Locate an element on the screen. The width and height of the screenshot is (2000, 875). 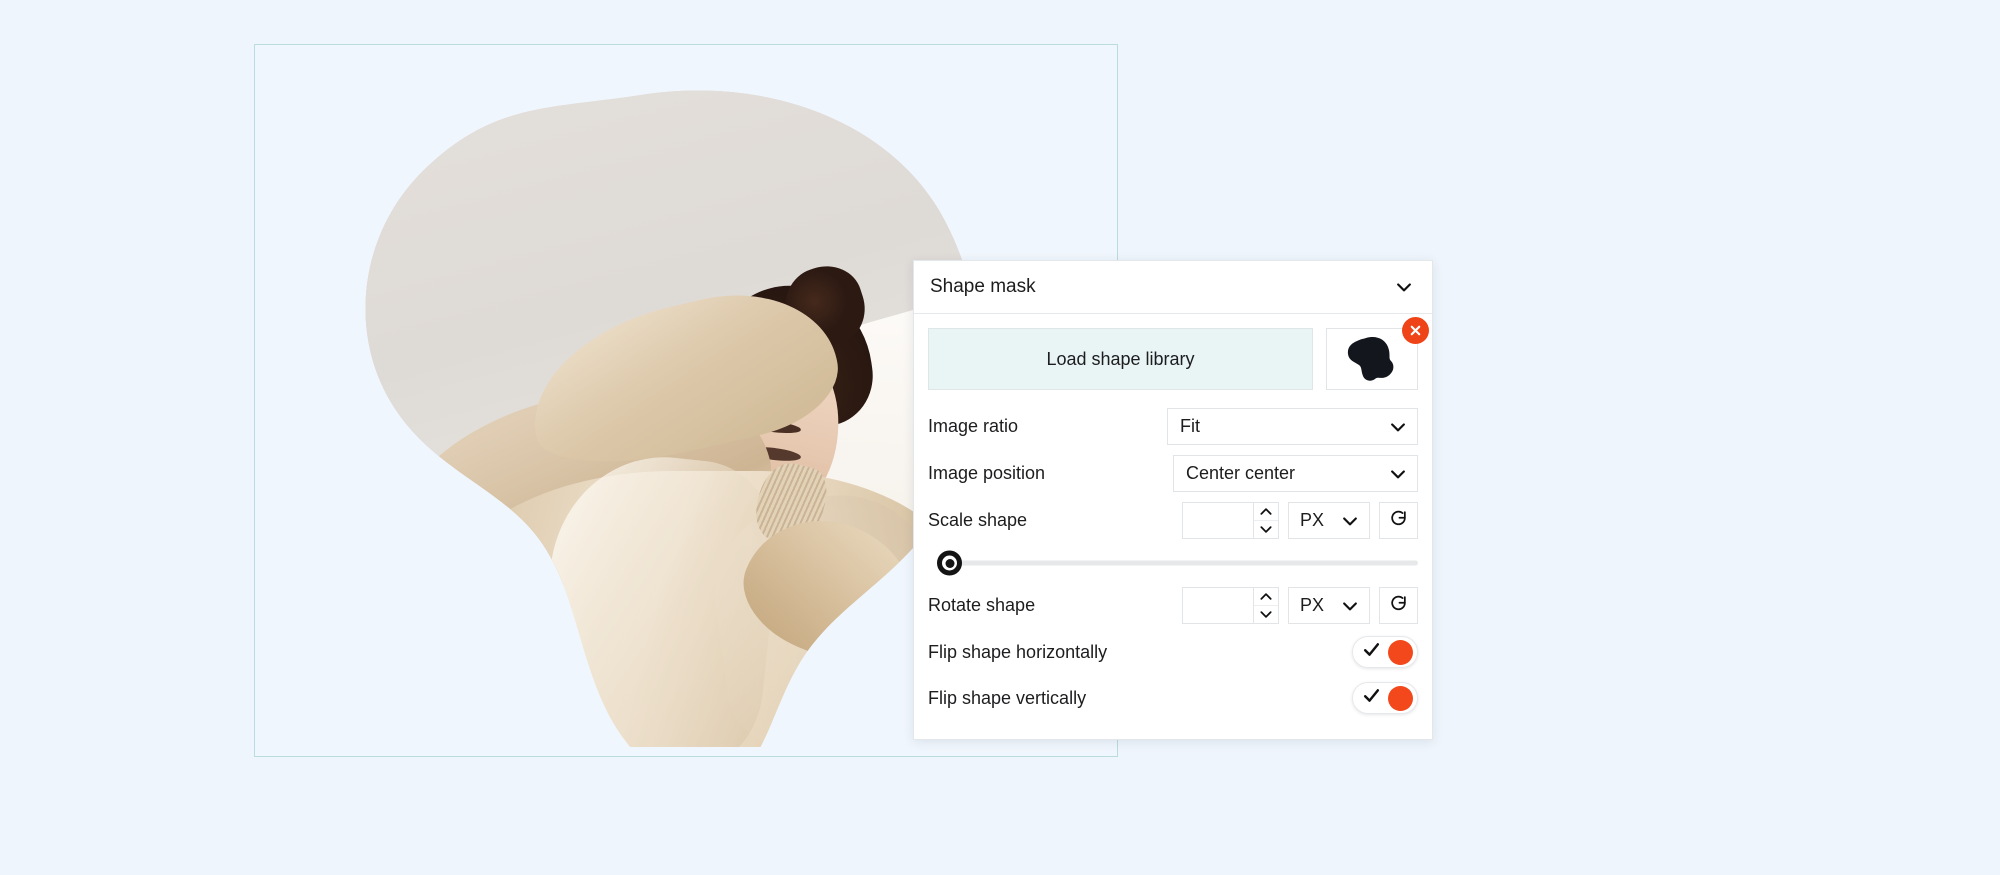
shape-thumbnail-wrapper is located at coordinates (1377, 353).